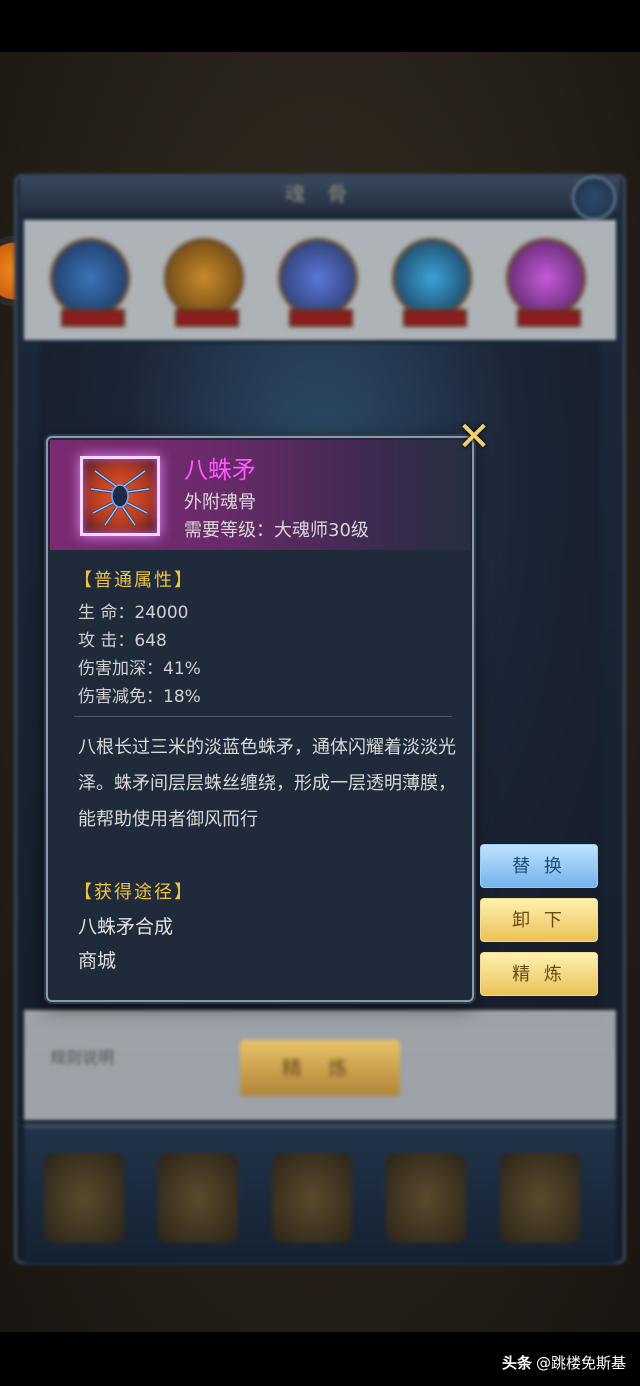  I want to click on window-title: 魂 骨, so click(320, 194).